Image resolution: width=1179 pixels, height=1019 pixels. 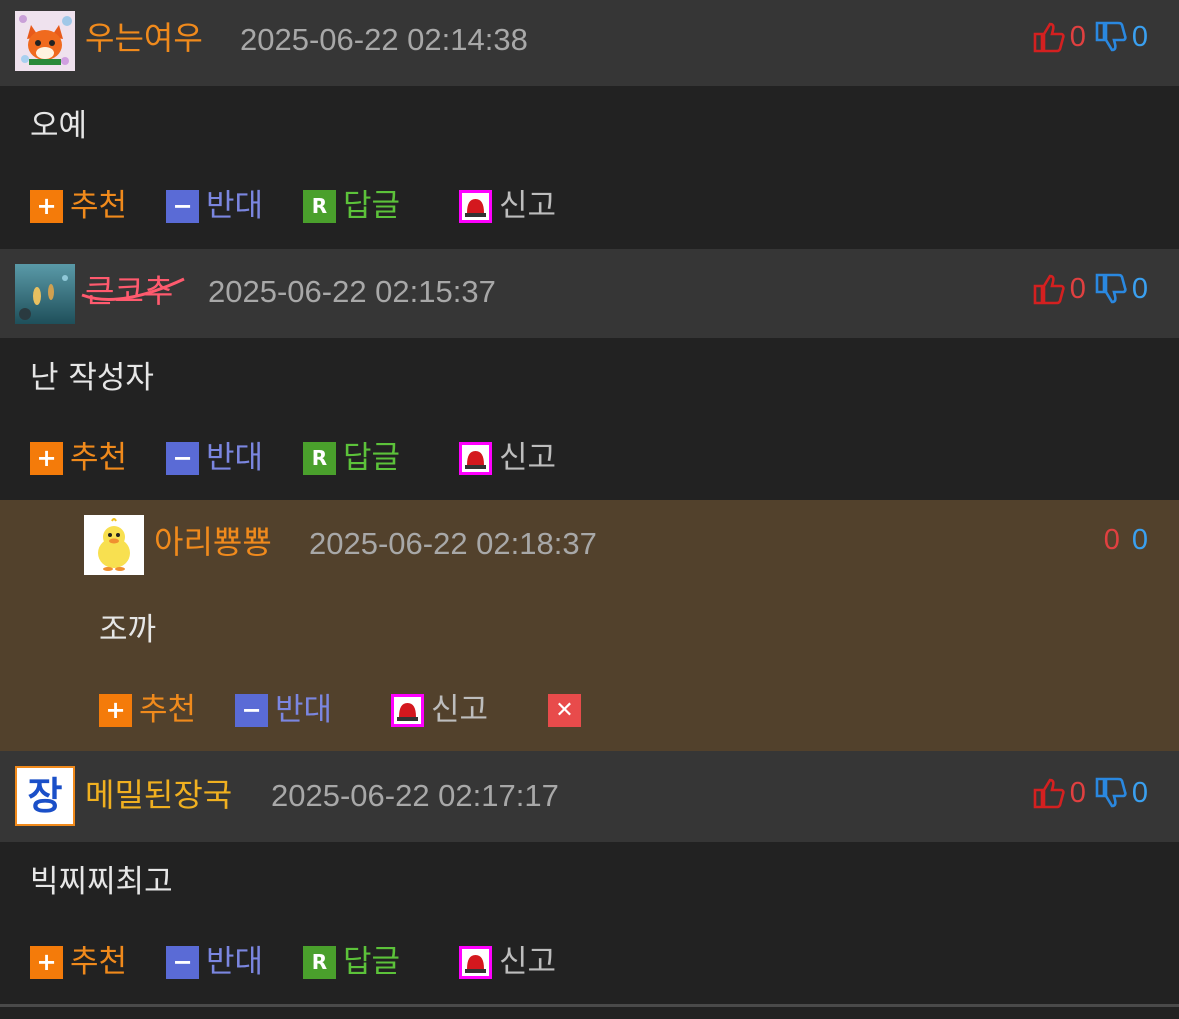 What do you see at coordinates (45, 41) in the screenshot?
I see `fox-avatar` at bounding box center [45, 41].